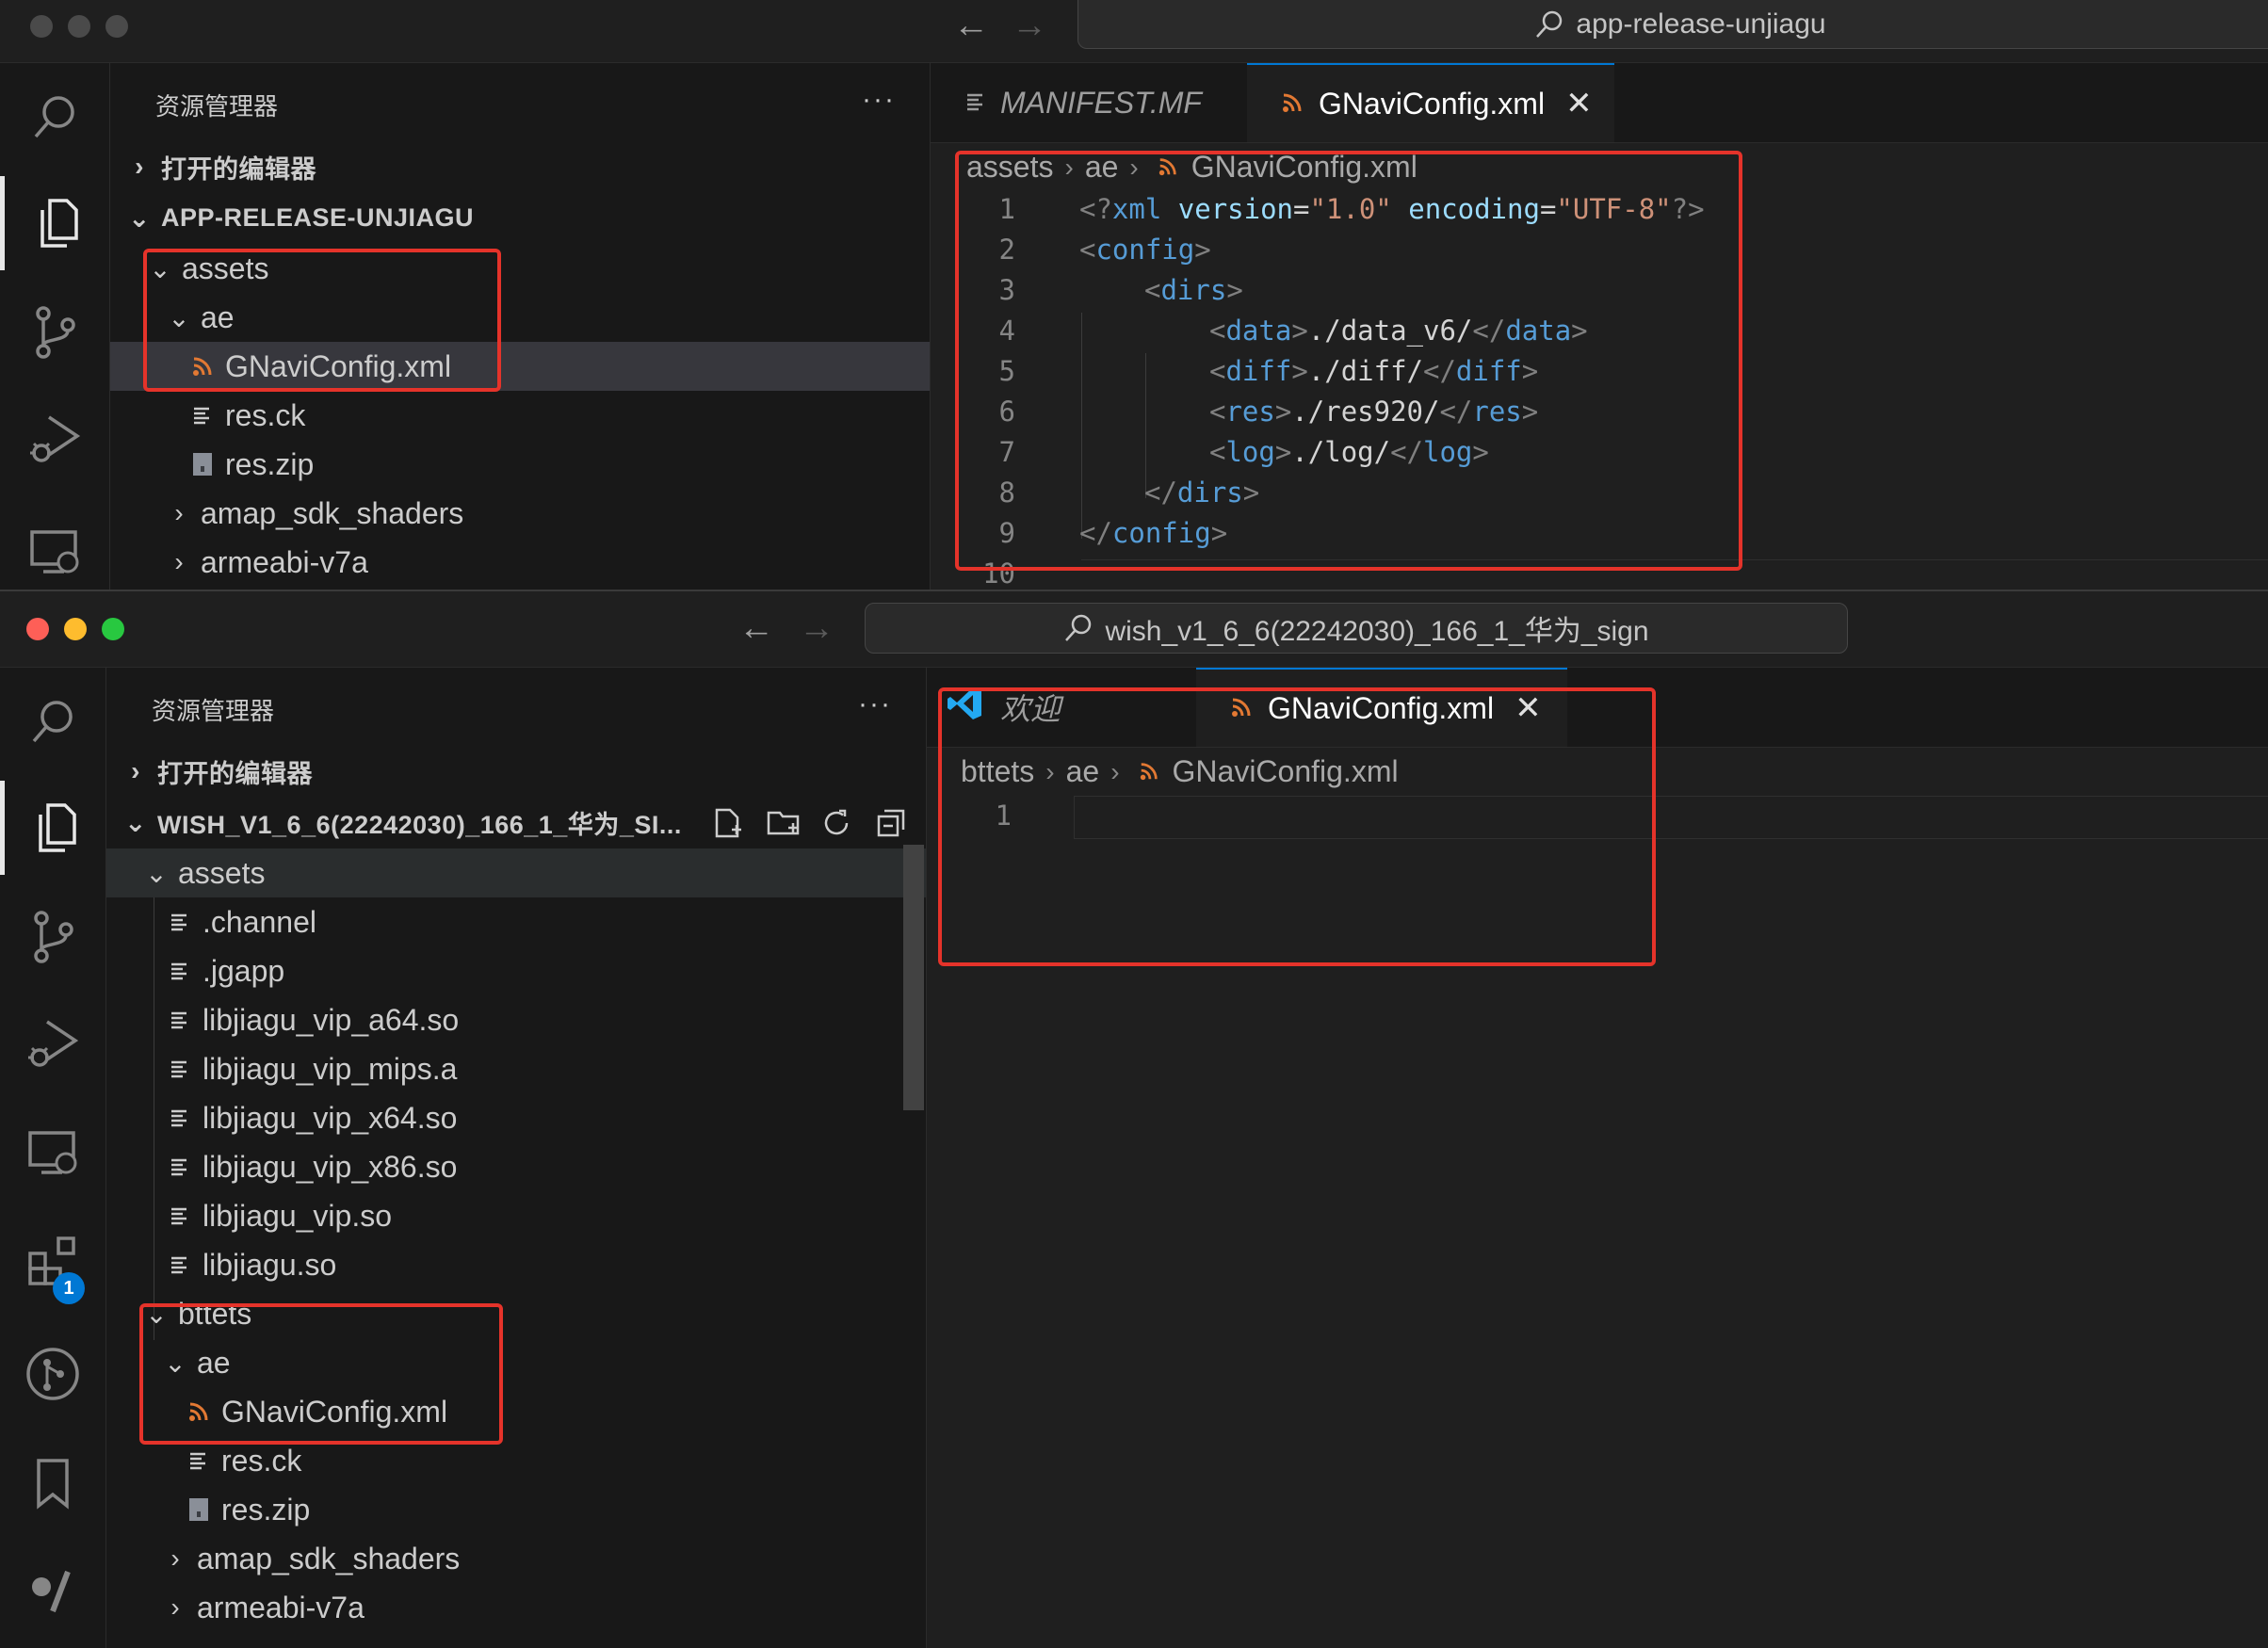 The height and width of the screenshot is (1648, 2268). I want to click on tree-label: bttets, so click(215, 1313).